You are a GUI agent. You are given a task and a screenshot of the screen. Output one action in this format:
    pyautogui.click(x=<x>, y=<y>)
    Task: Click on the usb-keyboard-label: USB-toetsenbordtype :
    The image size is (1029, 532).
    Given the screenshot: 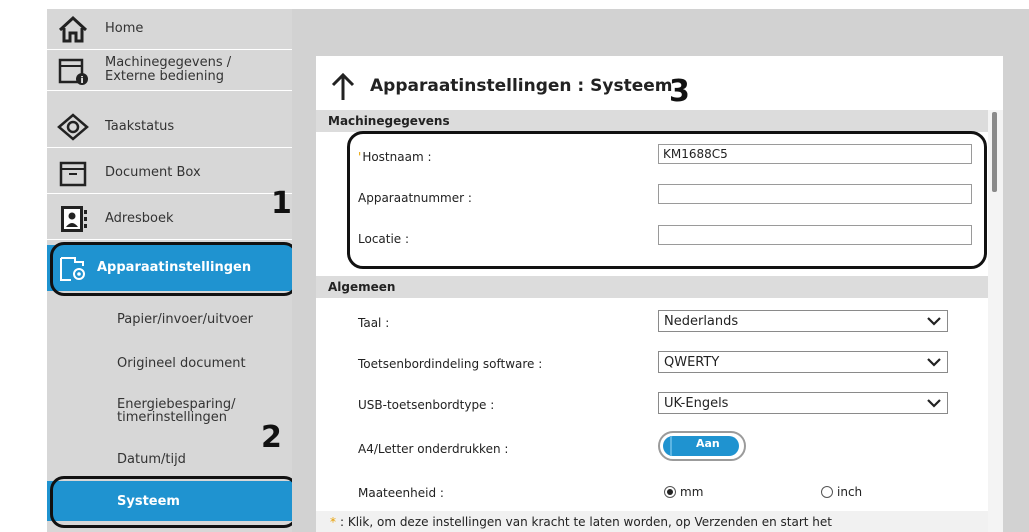 What is the action you would take?
    pyautogui.click(x=426, y=405)
    